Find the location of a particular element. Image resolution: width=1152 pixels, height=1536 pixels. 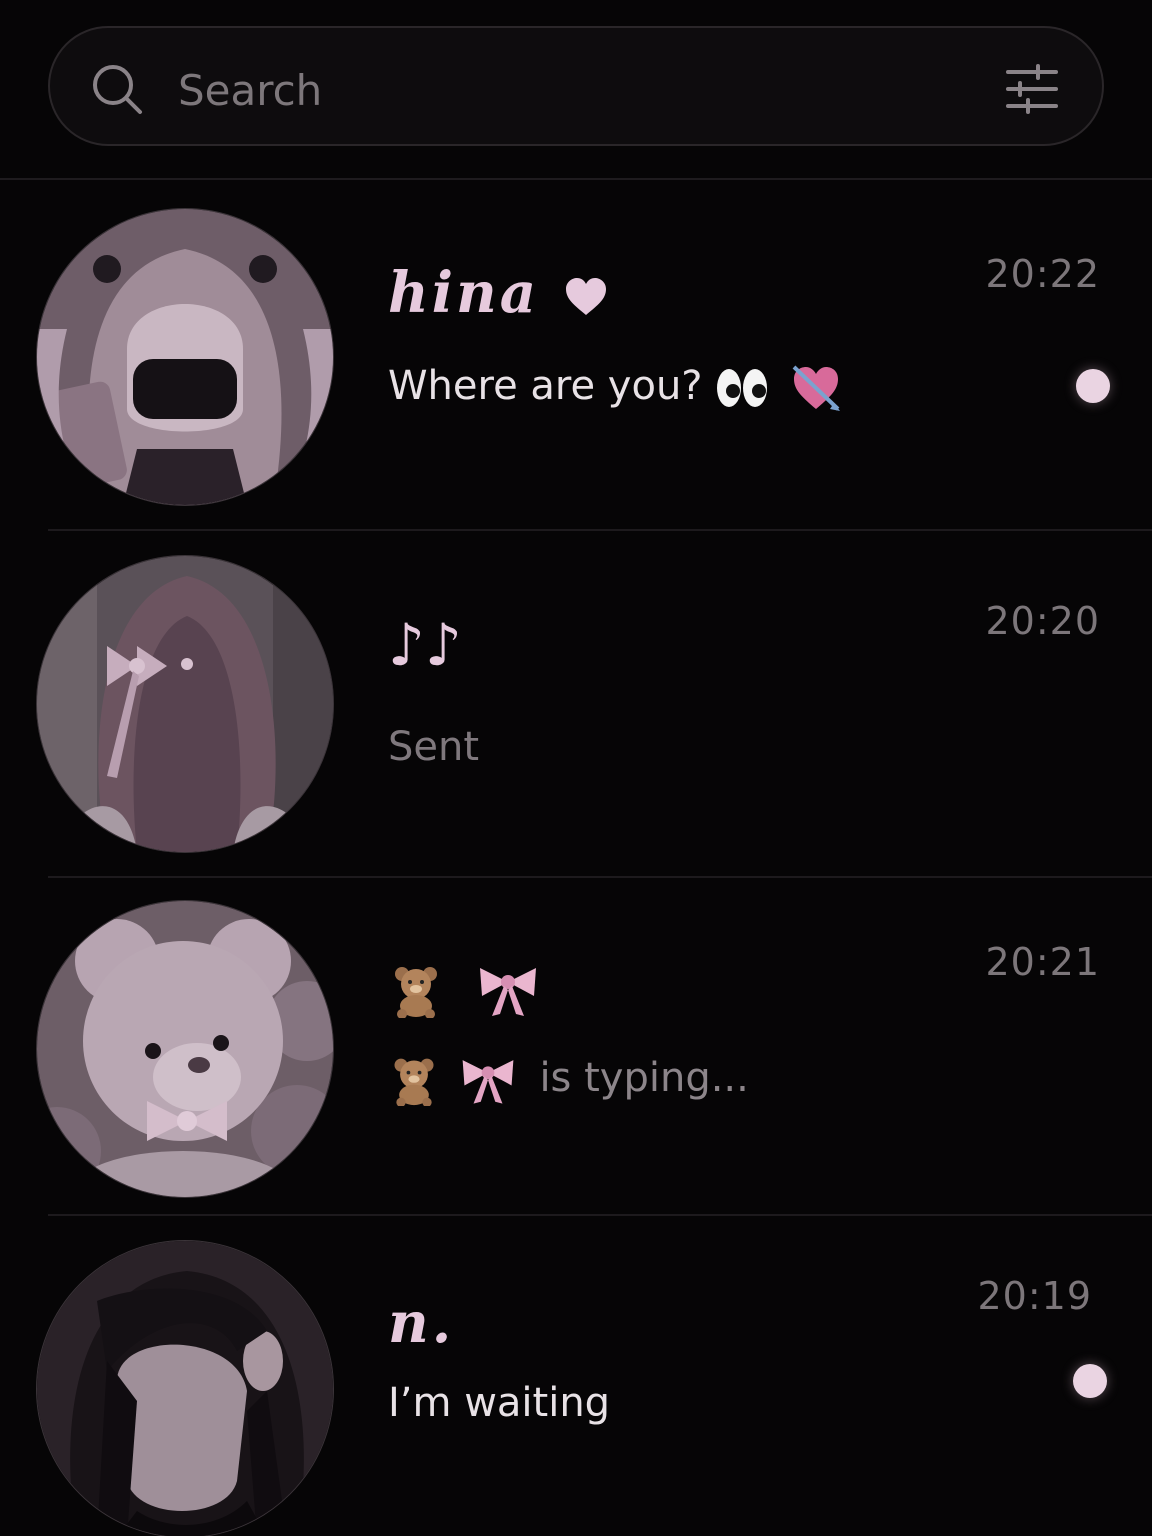

chat-name: ♪♪ is located at coordinates (425, 645).